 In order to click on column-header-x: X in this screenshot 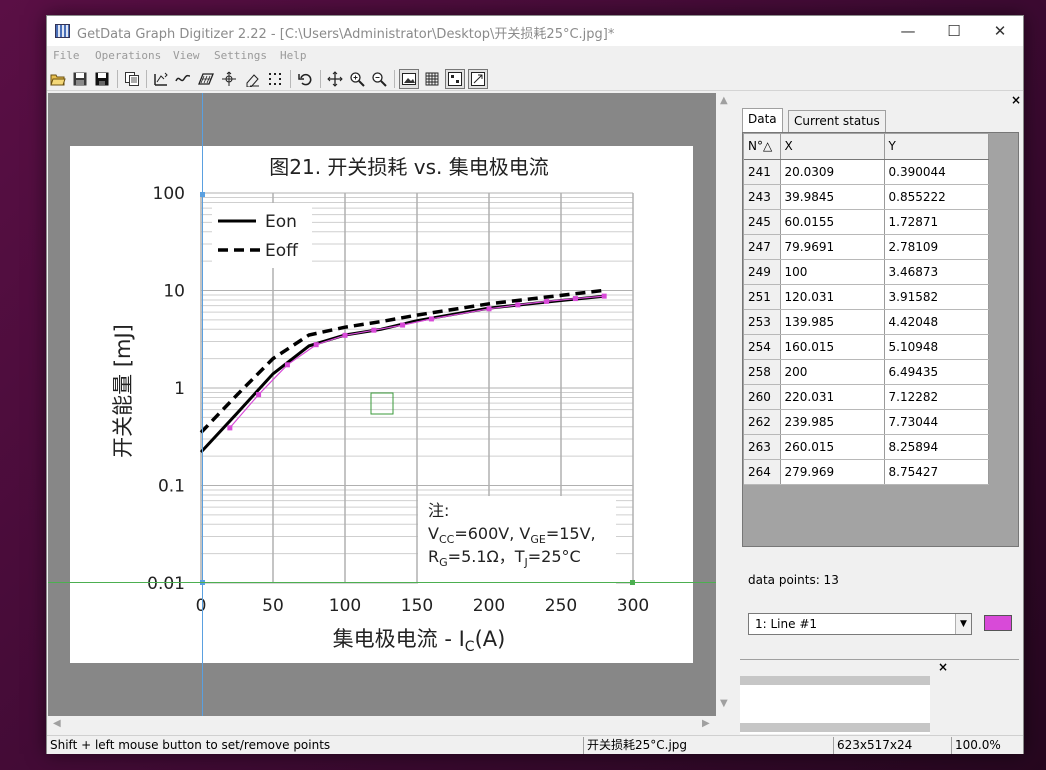, I will do `click(832, 147)`.